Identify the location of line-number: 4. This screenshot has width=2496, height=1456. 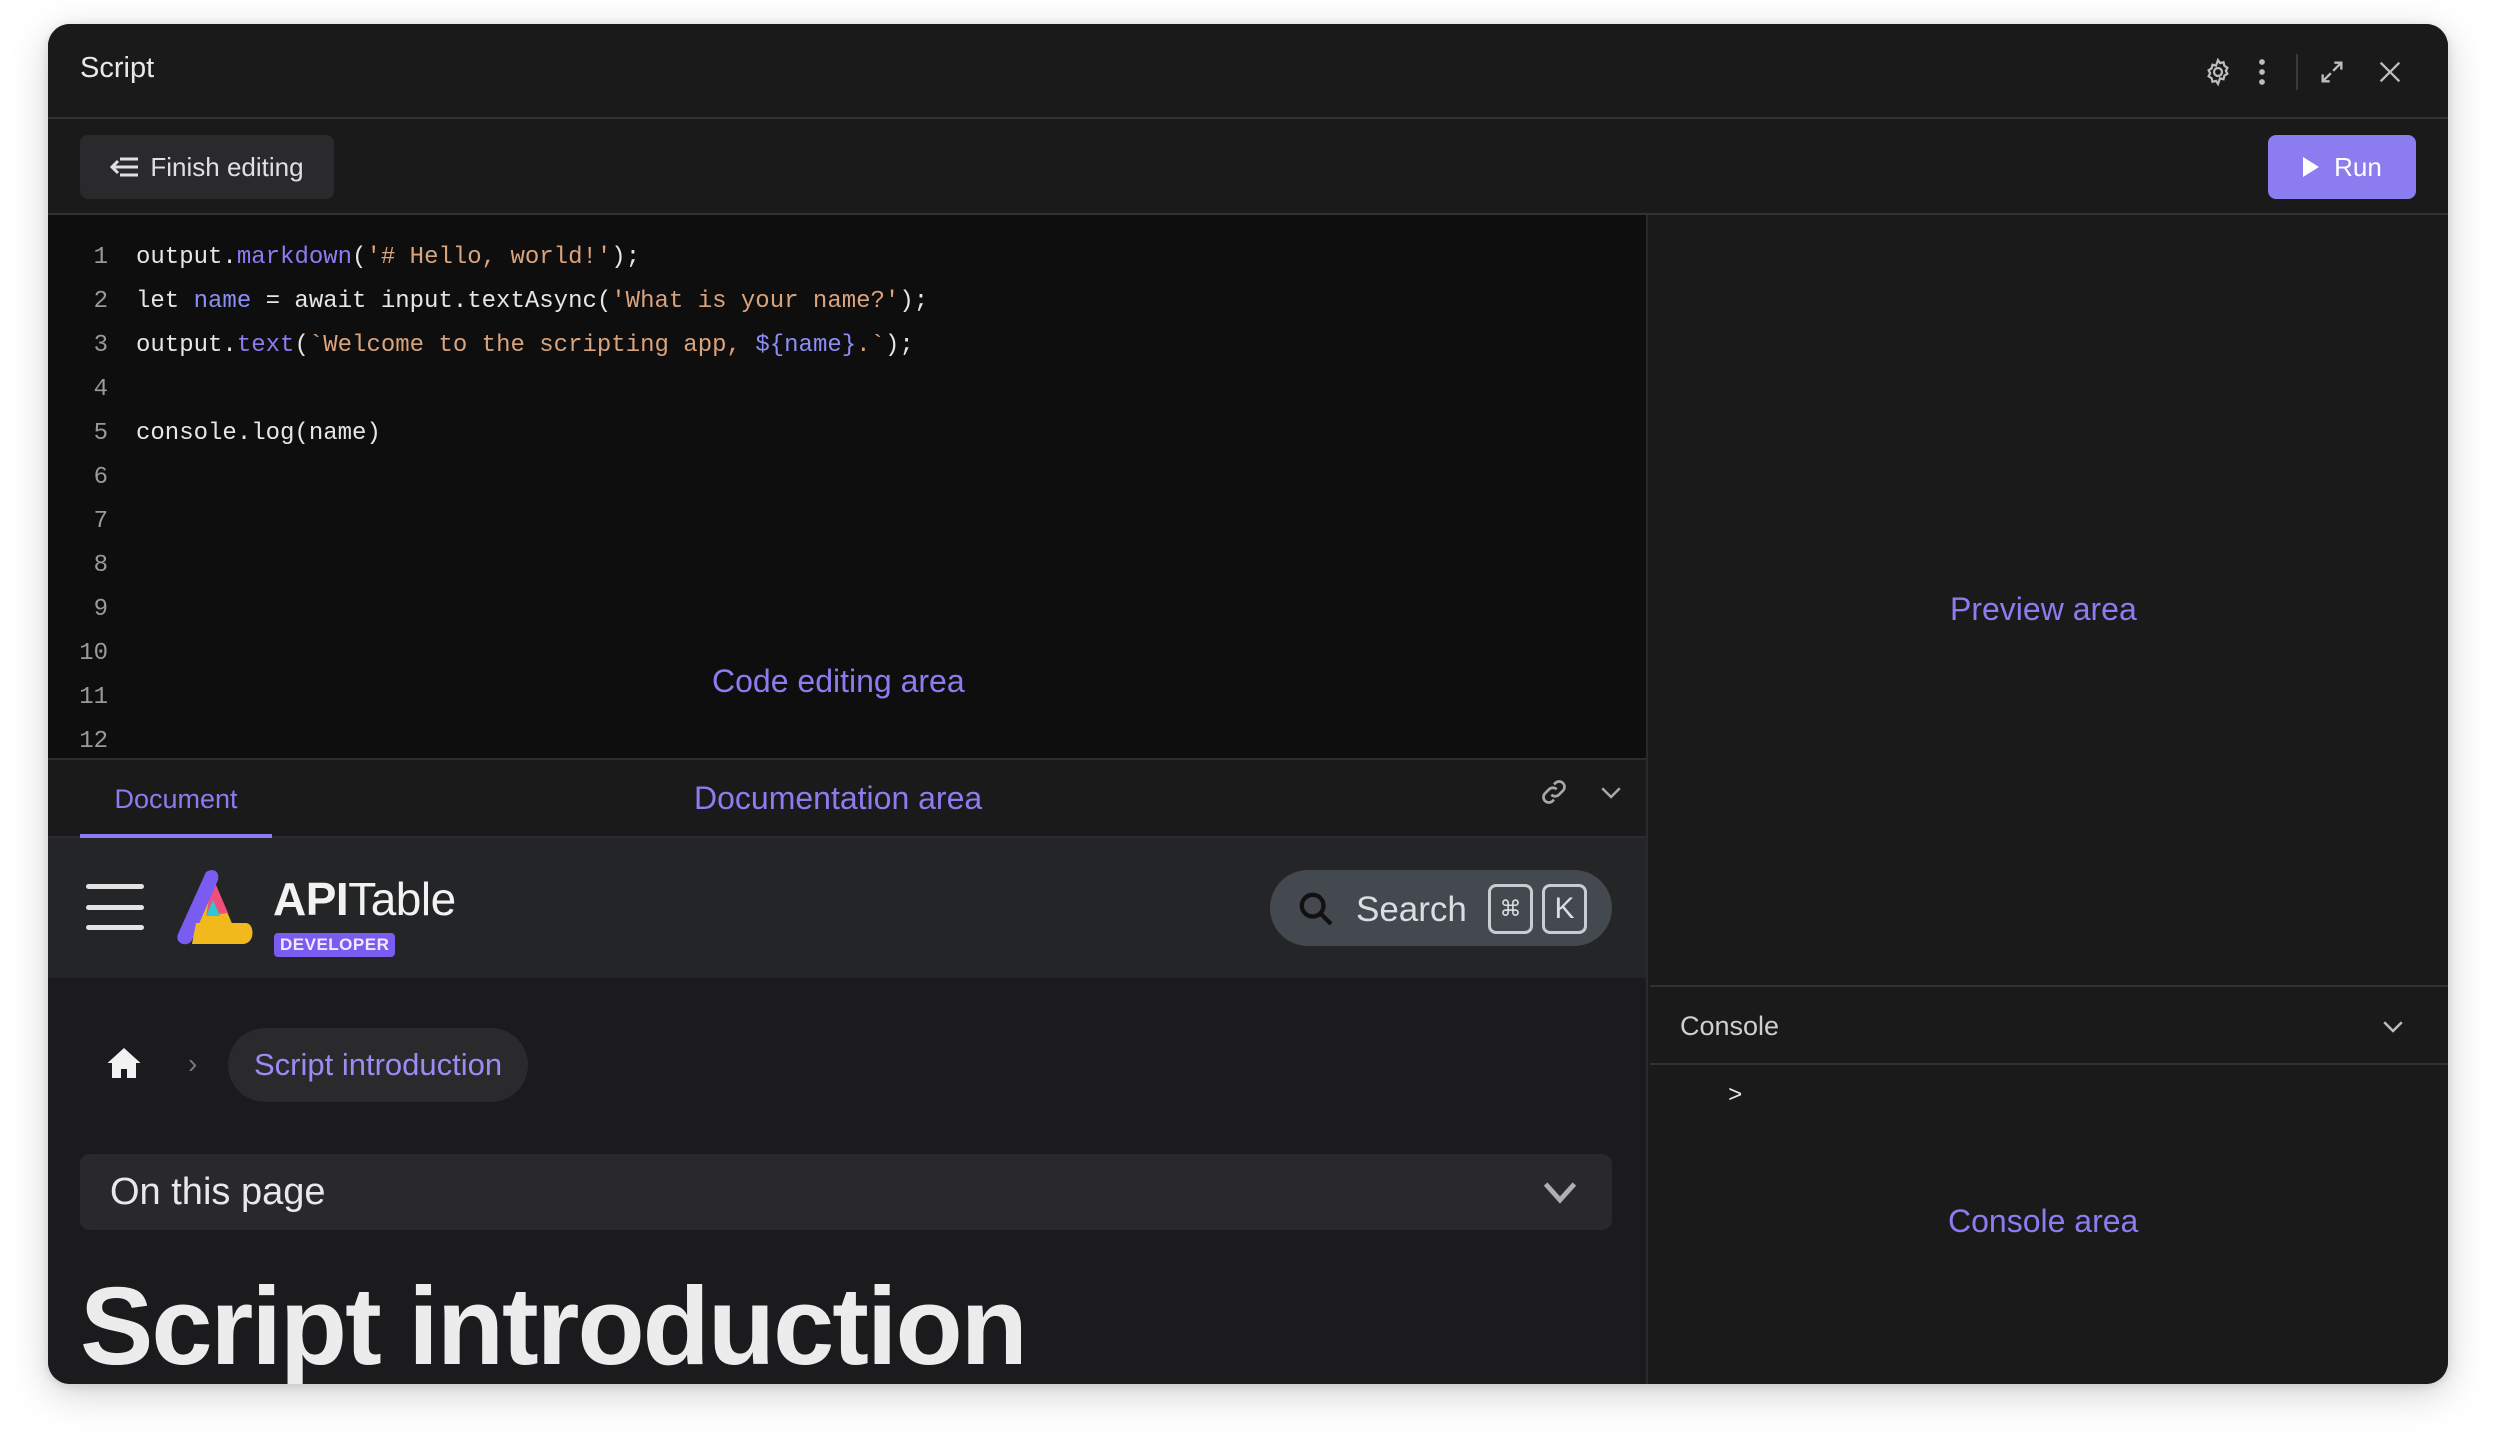
(100, 389).